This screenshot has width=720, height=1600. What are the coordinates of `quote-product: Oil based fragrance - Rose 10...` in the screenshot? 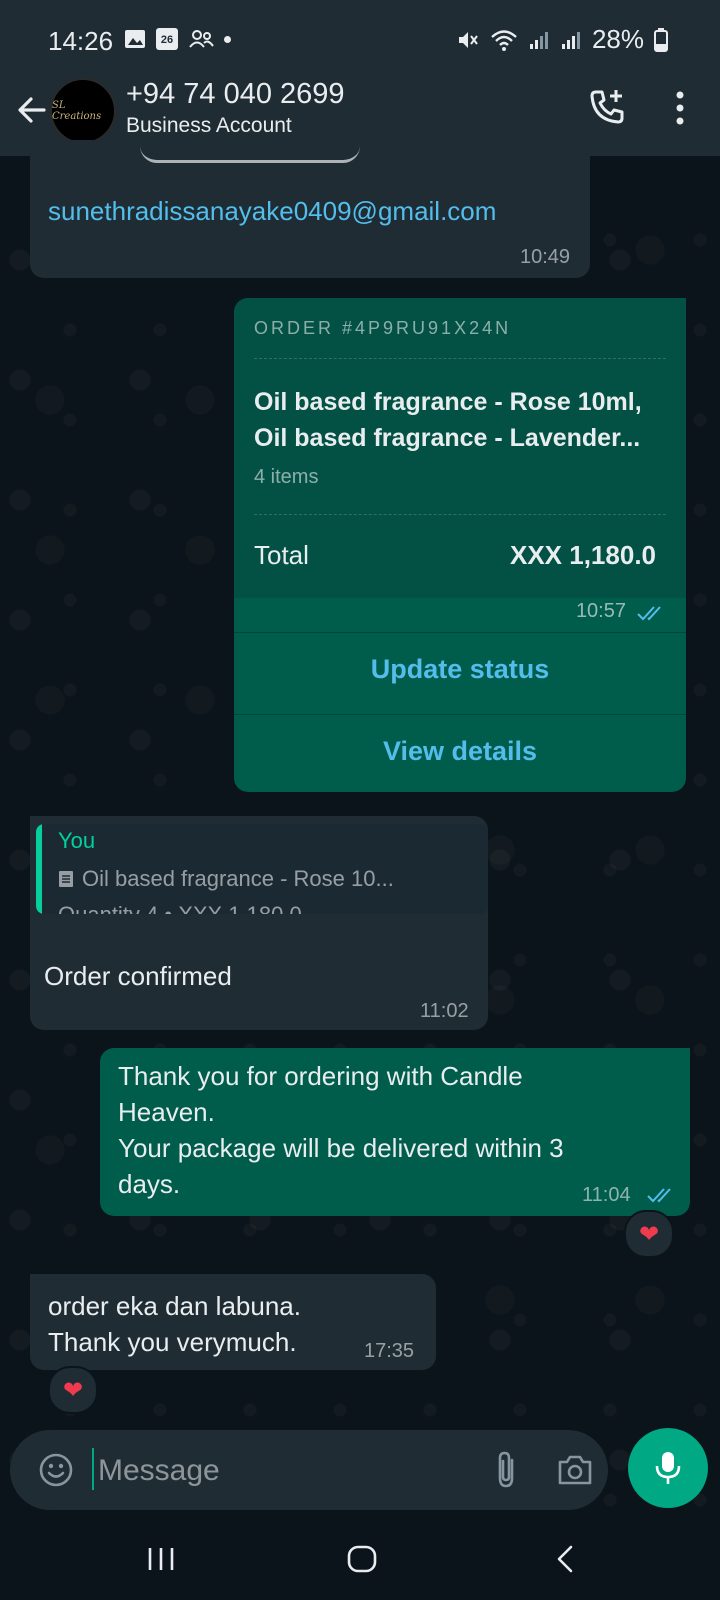 It's located at (238, 878).